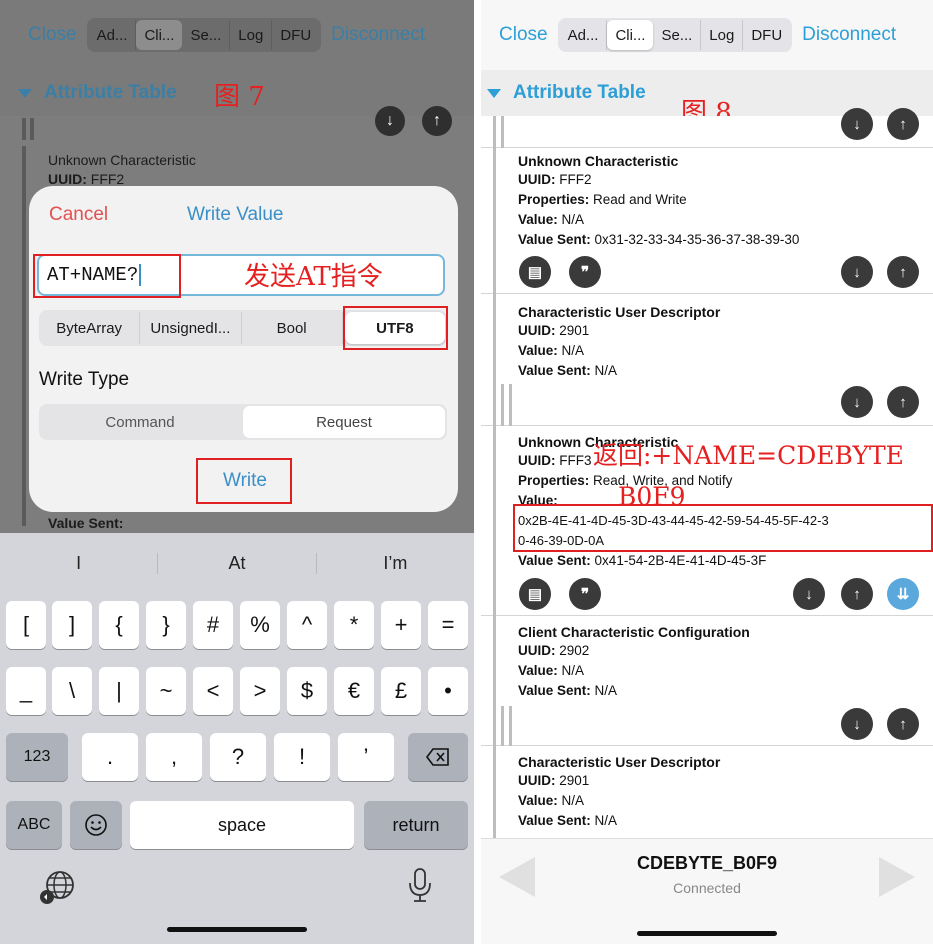 The height and width of the screenshot is (944, 933). Describe the element at coordinates (420, 887) in the screenshot. I see `microphone-icon` at that location.